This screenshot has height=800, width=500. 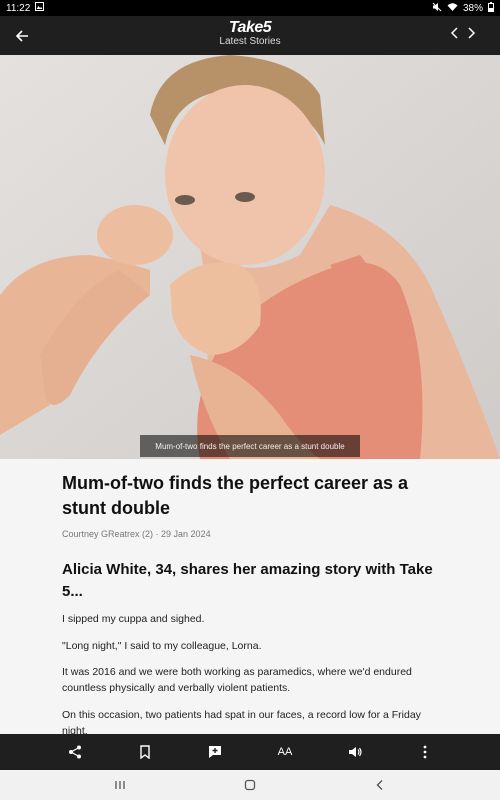 I want to click on brand: Take5 Latest Stories, so click(x=250, y=34).